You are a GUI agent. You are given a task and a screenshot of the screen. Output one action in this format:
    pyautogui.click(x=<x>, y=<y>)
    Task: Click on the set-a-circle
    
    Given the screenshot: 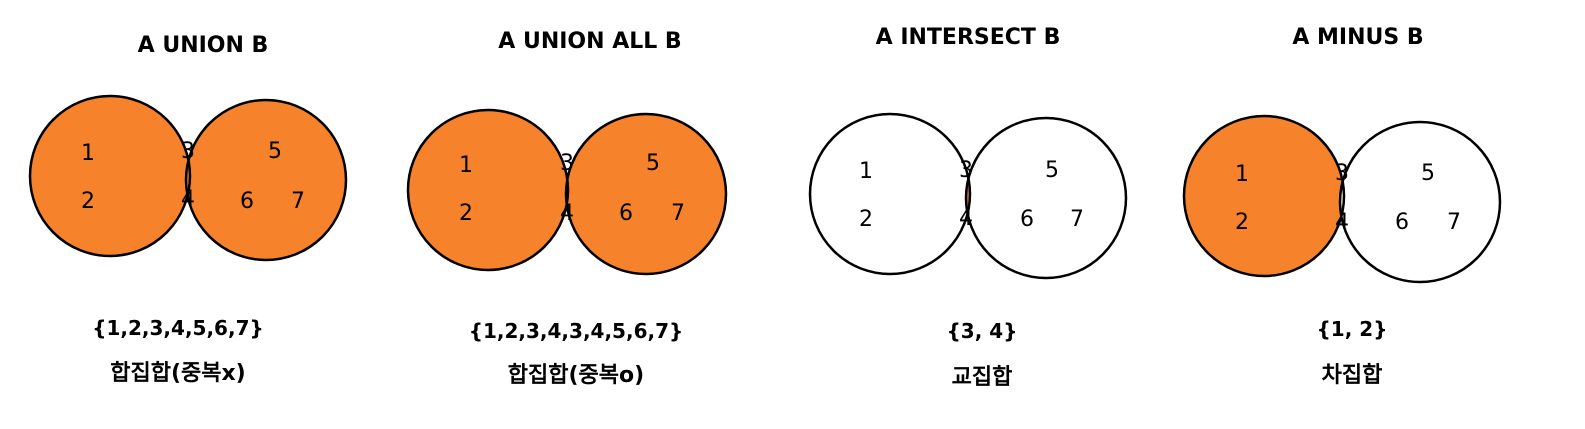 What is the action you would take?
    pyautogui.click(x=890, y=194)
    